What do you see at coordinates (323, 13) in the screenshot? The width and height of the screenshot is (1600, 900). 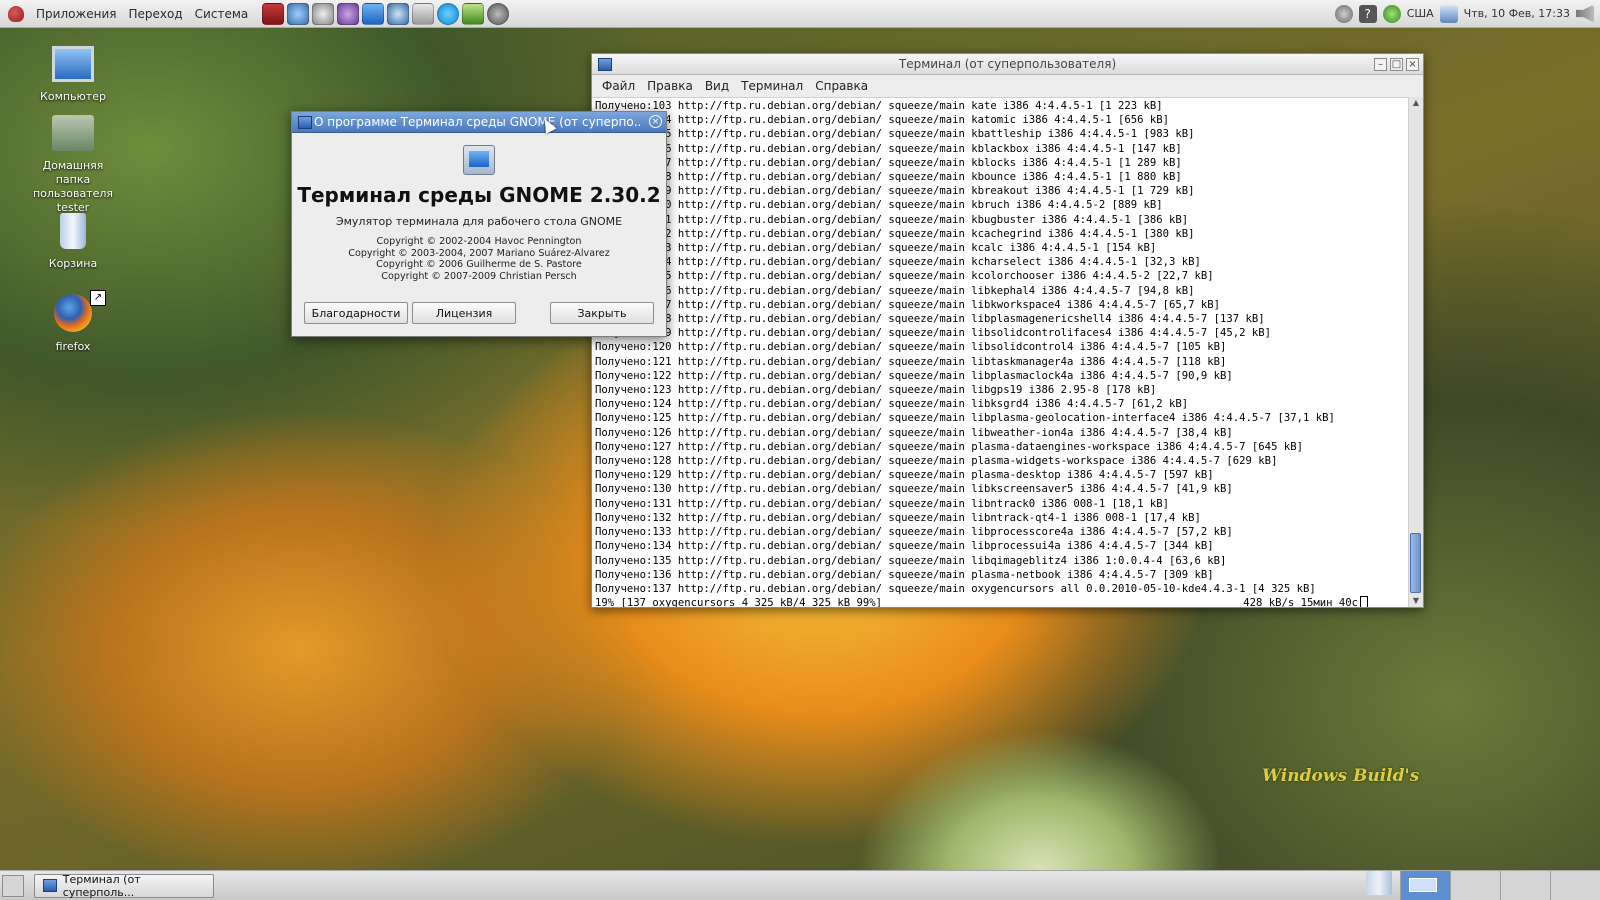 I see `media-launcher-icon` at bounding box center [323, 13].